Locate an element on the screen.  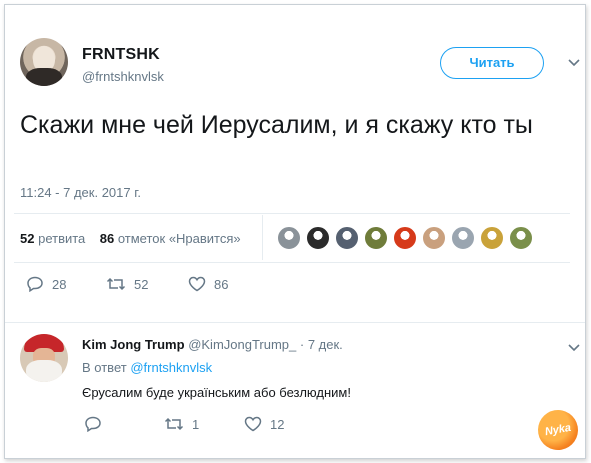
retweets-label: ретвита is located at coordinates (61, 238).